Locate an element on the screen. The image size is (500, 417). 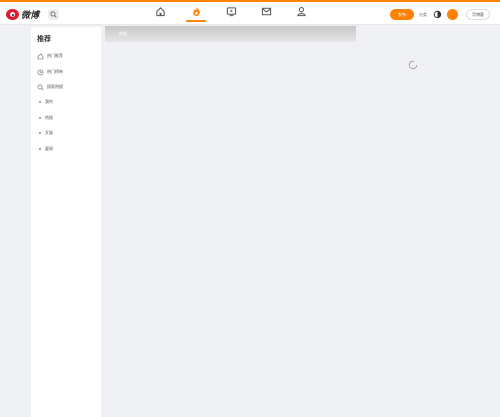
video-icon is located at coordinates (231, 12).